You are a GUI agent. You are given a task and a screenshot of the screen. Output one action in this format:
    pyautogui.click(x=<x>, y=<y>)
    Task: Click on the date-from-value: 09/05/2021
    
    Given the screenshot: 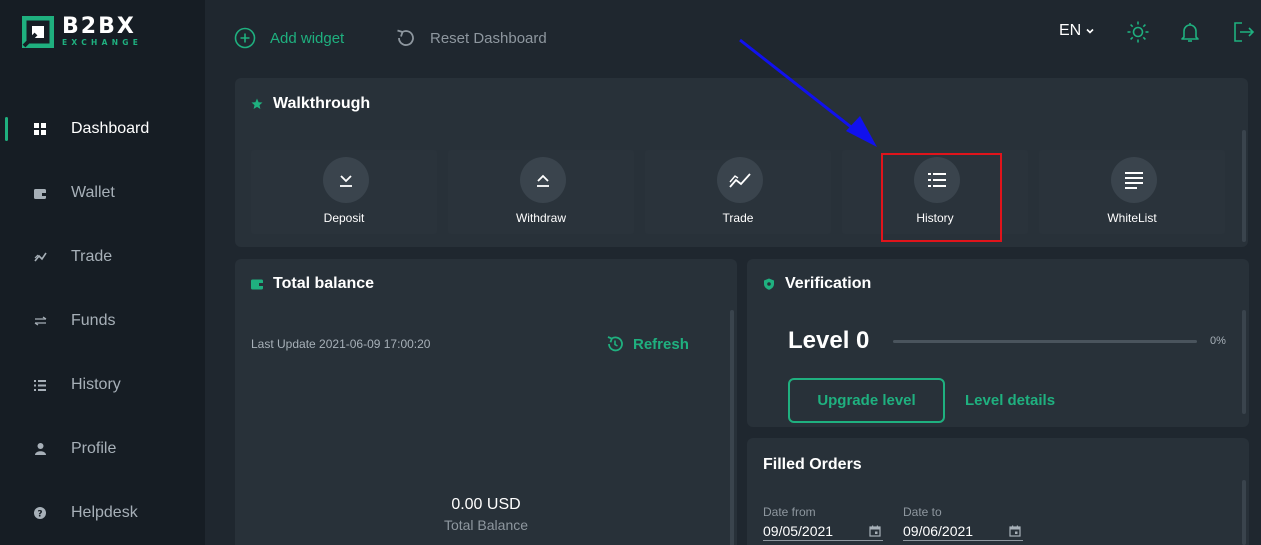 What is the action you would take?
    pyautogui.click(x=798, y=530)
    